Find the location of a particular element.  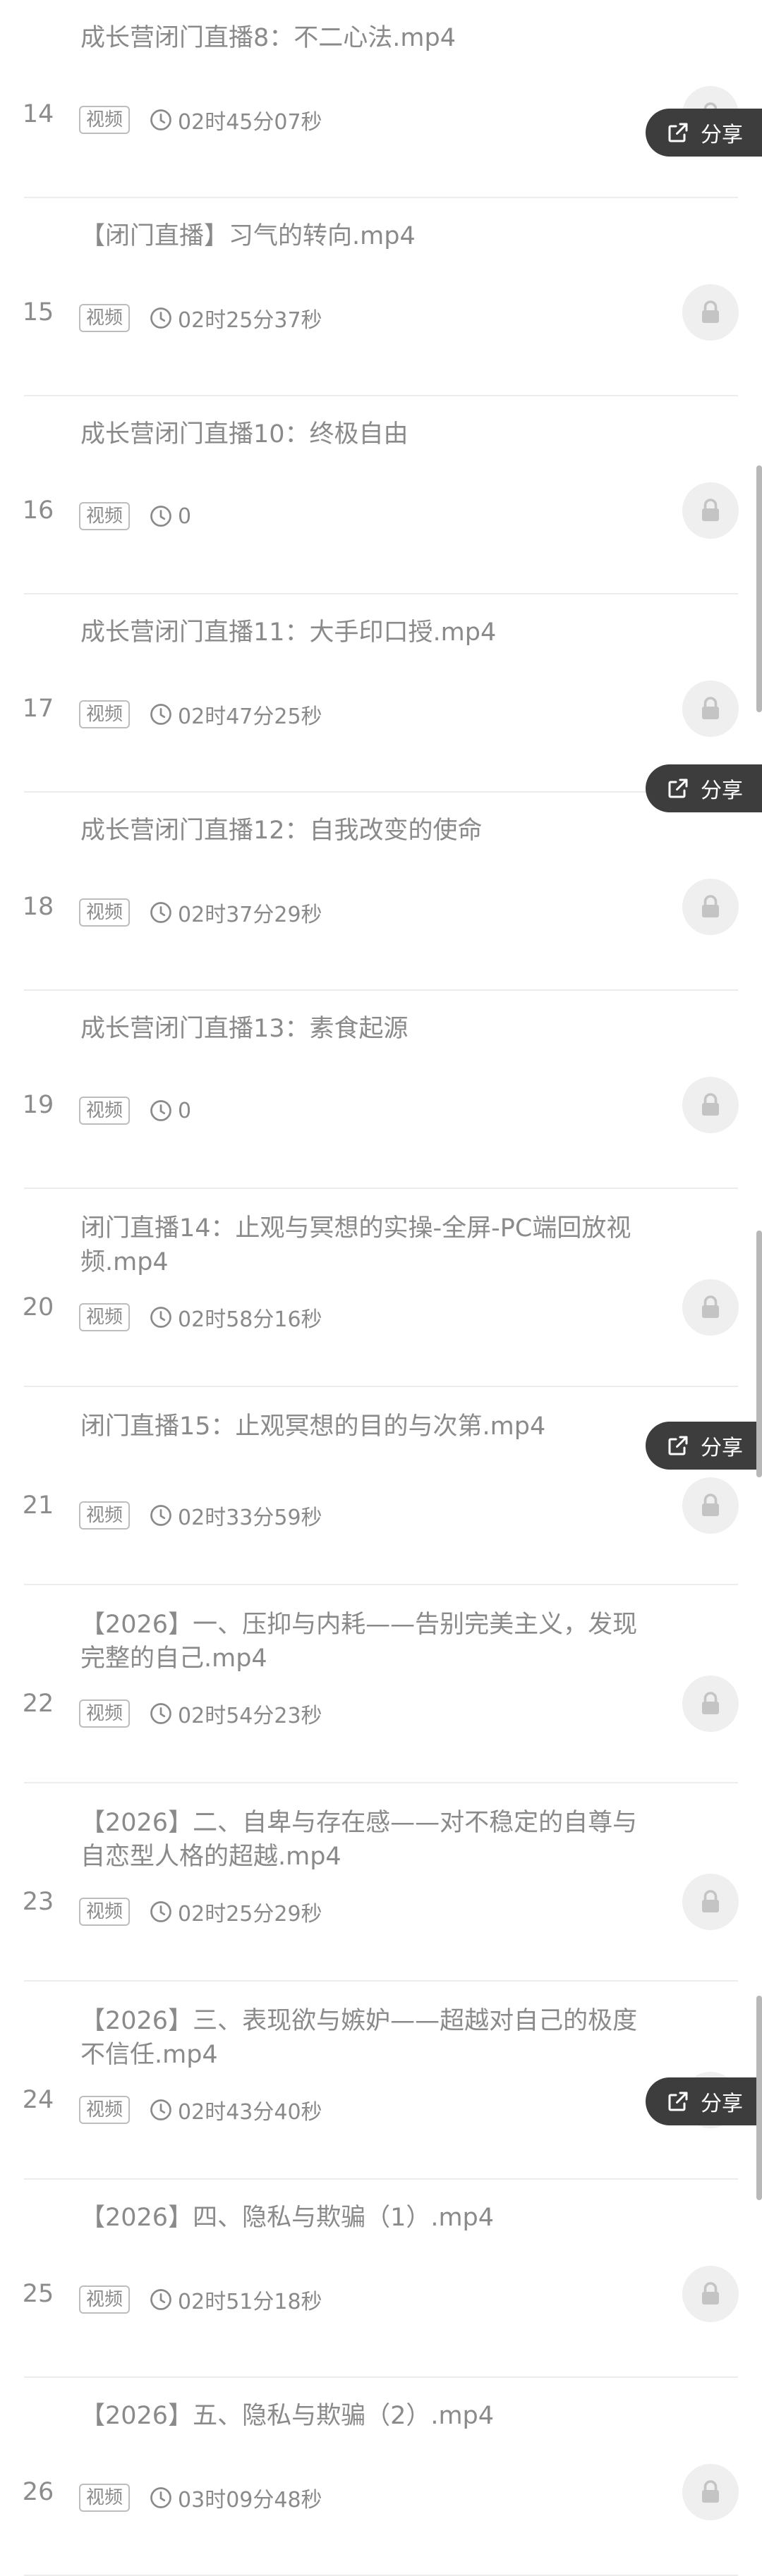

list-item: 18 成长营闭门直播12：自我改变的使命视频 02时37分29秒 is located at coordinates (381, 892).